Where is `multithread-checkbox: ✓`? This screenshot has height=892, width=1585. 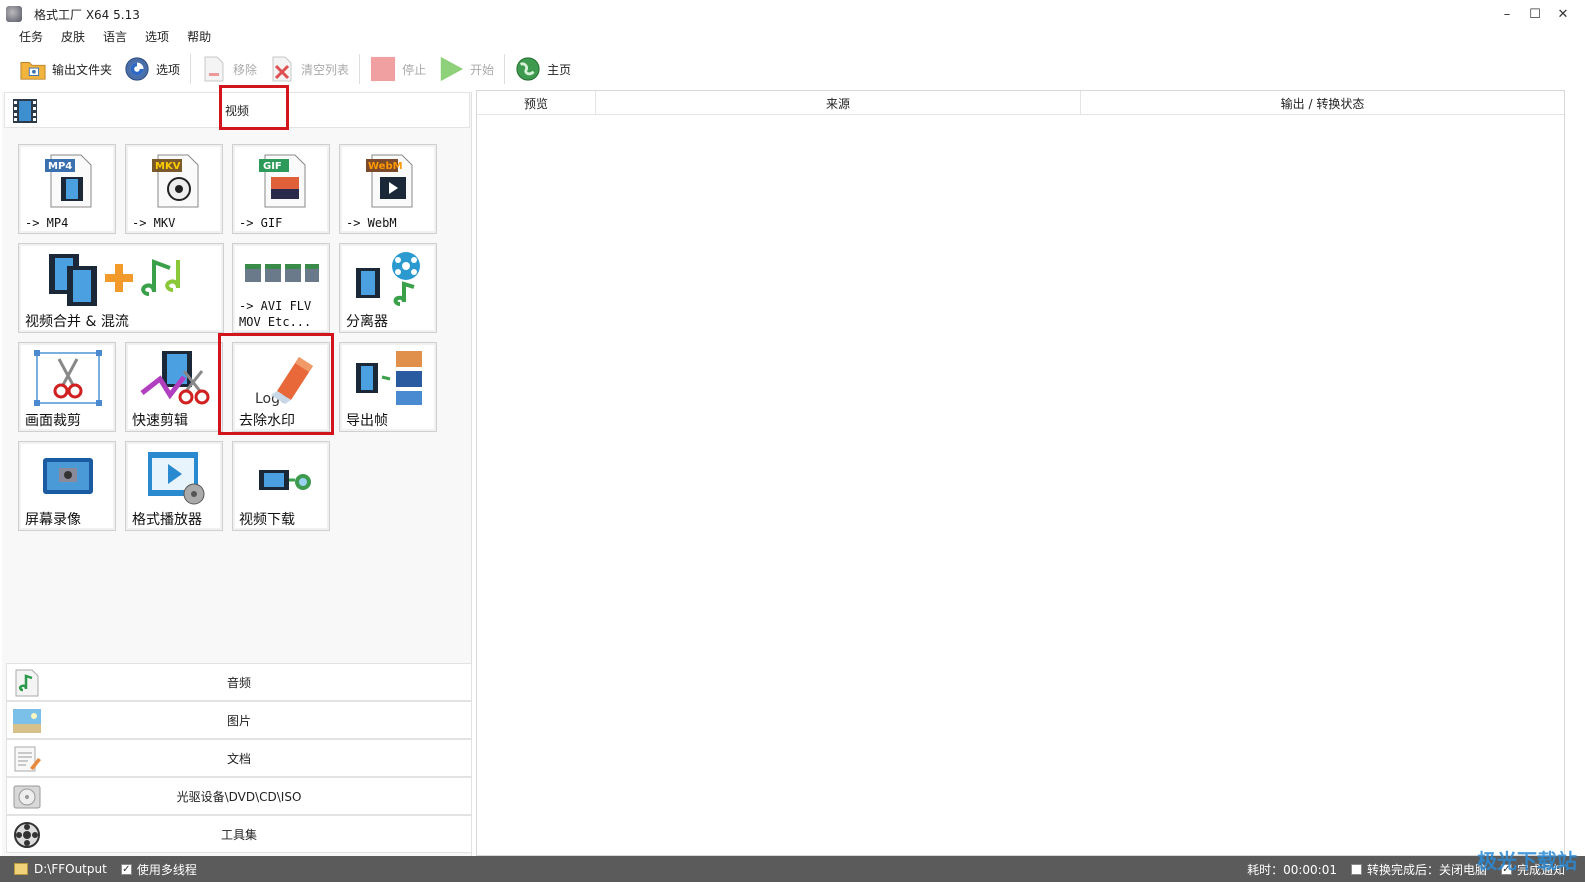
multithread-checkbox: ✓ is located at coordinates (126, 869).